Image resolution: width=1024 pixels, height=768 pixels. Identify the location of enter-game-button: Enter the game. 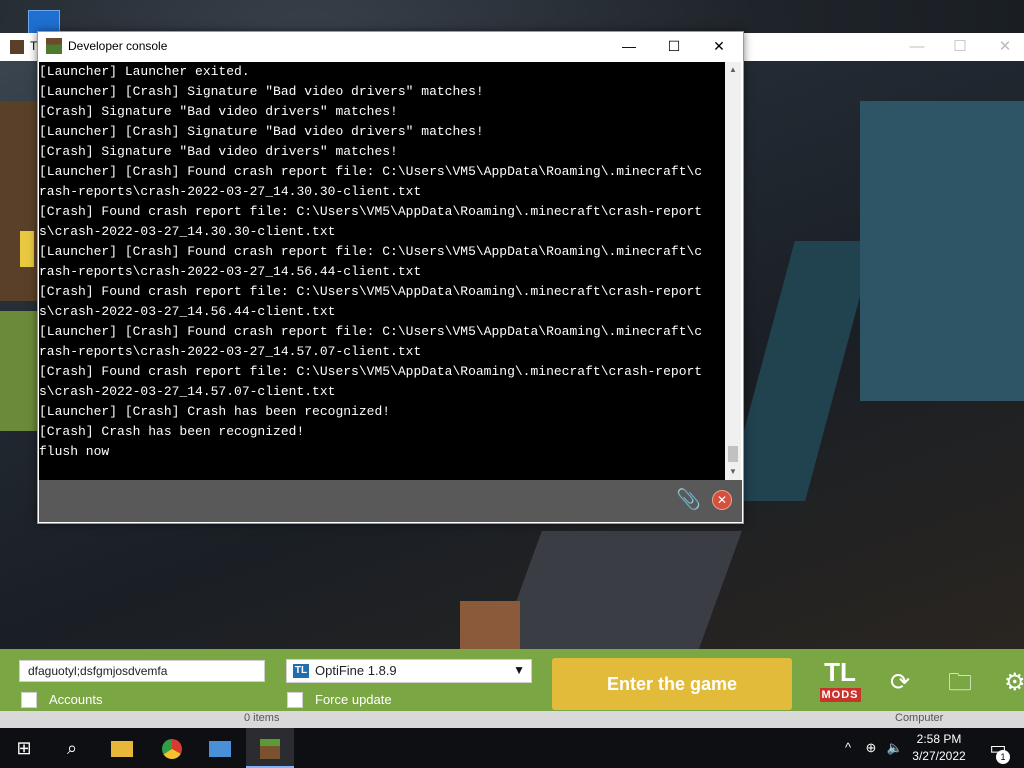
(672, 684).